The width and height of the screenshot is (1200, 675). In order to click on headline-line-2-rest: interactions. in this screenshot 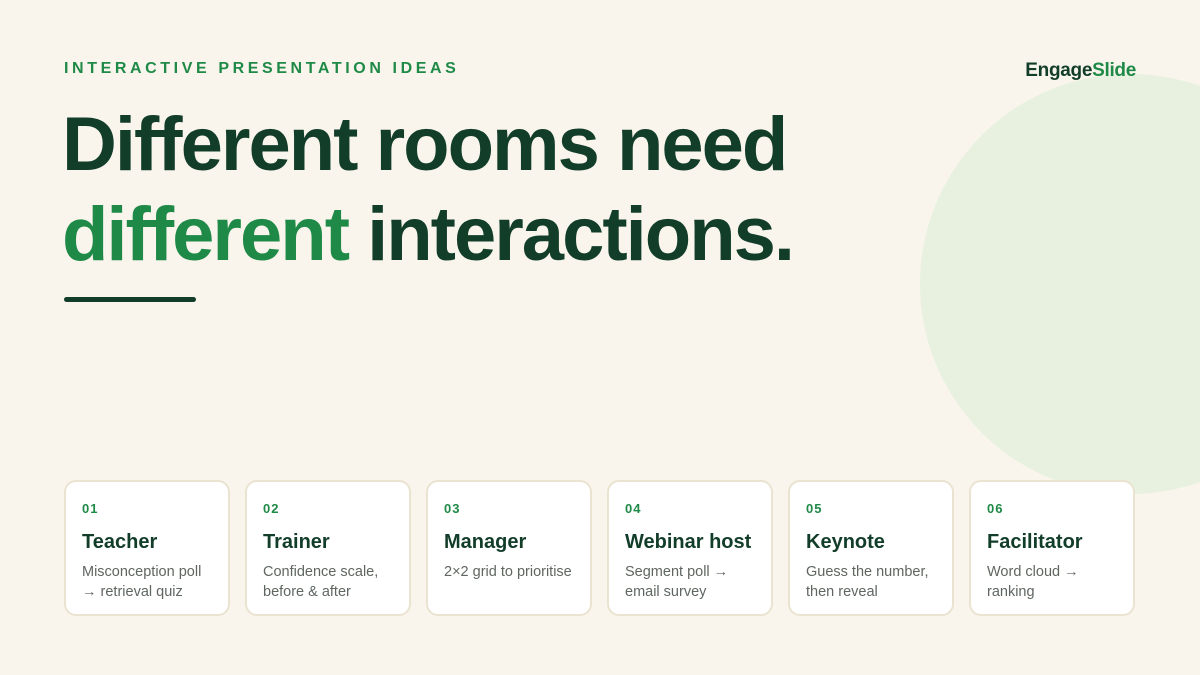, I will do `click(571, 234)`.